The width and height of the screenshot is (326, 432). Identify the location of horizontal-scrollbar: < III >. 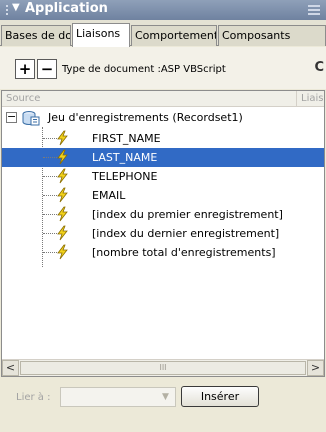
(163, 367).